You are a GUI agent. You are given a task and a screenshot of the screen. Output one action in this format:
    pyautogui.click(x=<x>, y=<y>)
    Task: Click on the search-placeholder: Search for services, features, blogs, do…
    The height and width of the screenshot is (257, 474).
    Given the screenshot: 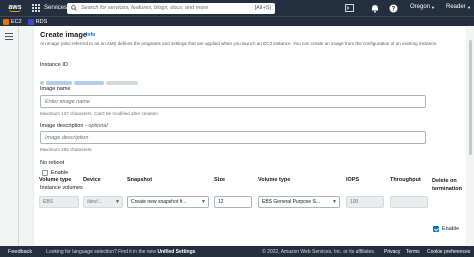 What is the action you would take?
    pyautogui.click(x=145, y=8)
    